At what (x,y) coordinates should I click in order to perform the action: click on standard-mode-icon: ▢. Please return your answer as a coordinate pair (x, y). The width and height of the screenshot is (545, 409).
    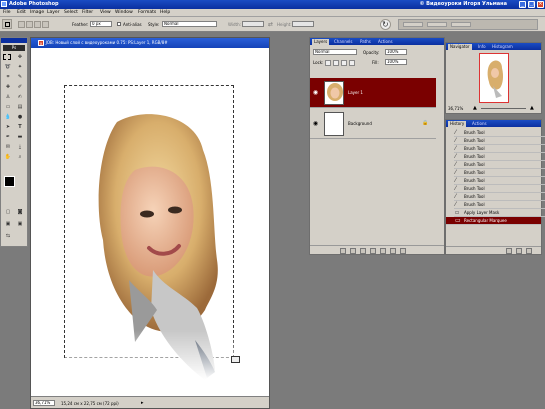
    Looking at the image, I should click on (8, 212).